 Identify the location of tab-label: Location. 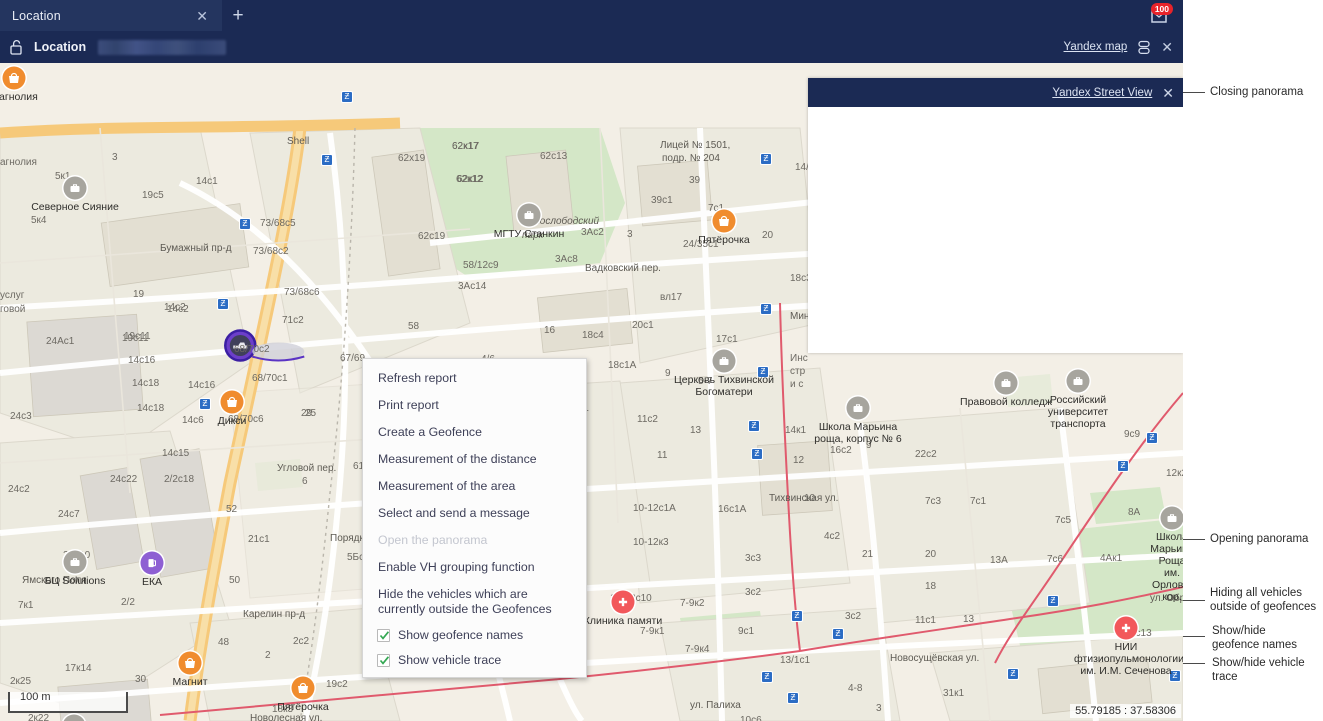
(36, 15).